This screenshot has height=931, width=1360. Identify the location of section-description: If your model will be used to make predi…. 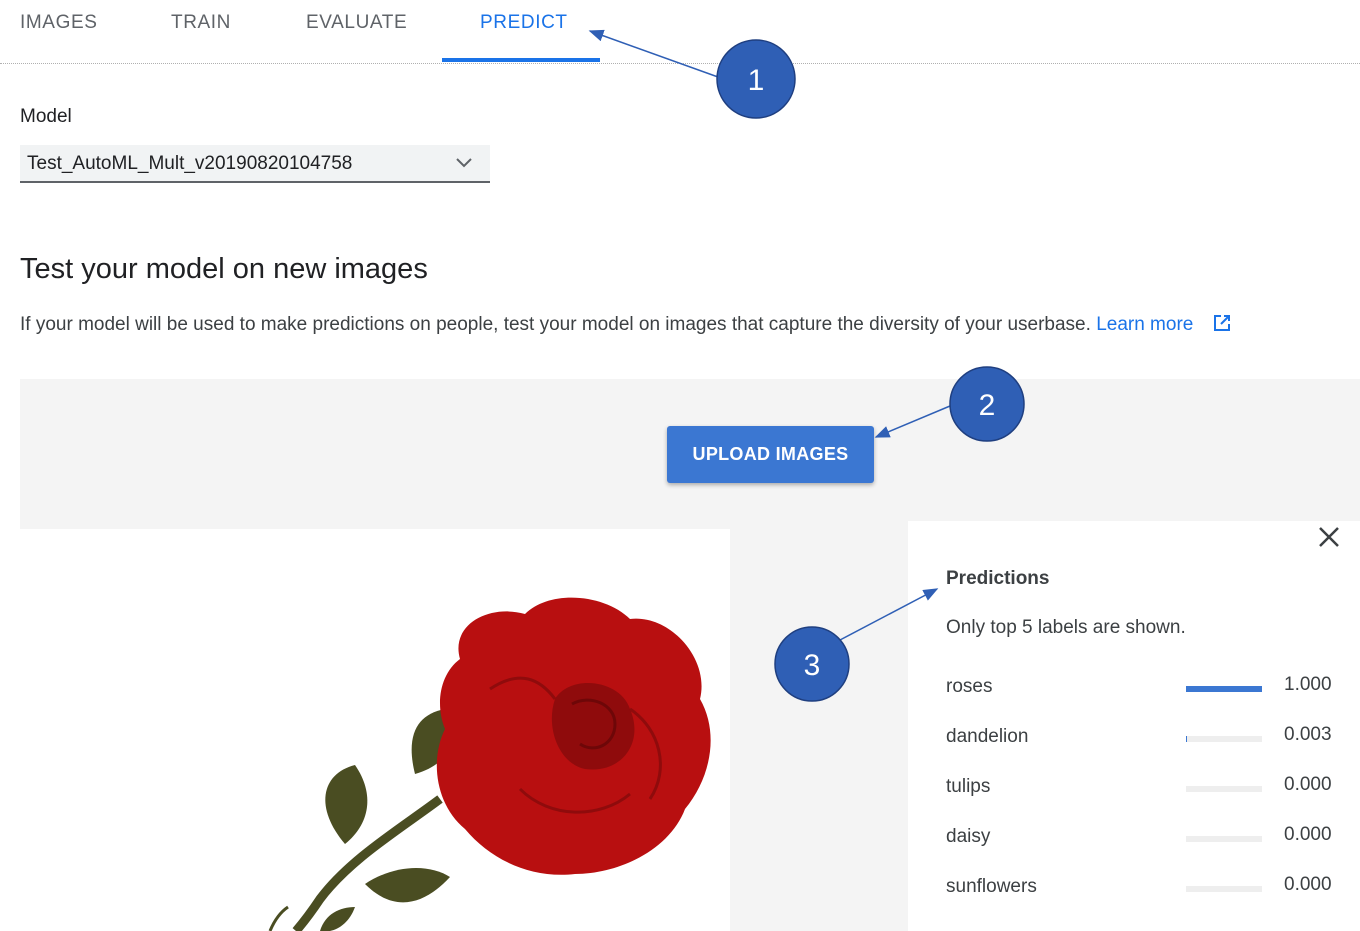
(690, 325).